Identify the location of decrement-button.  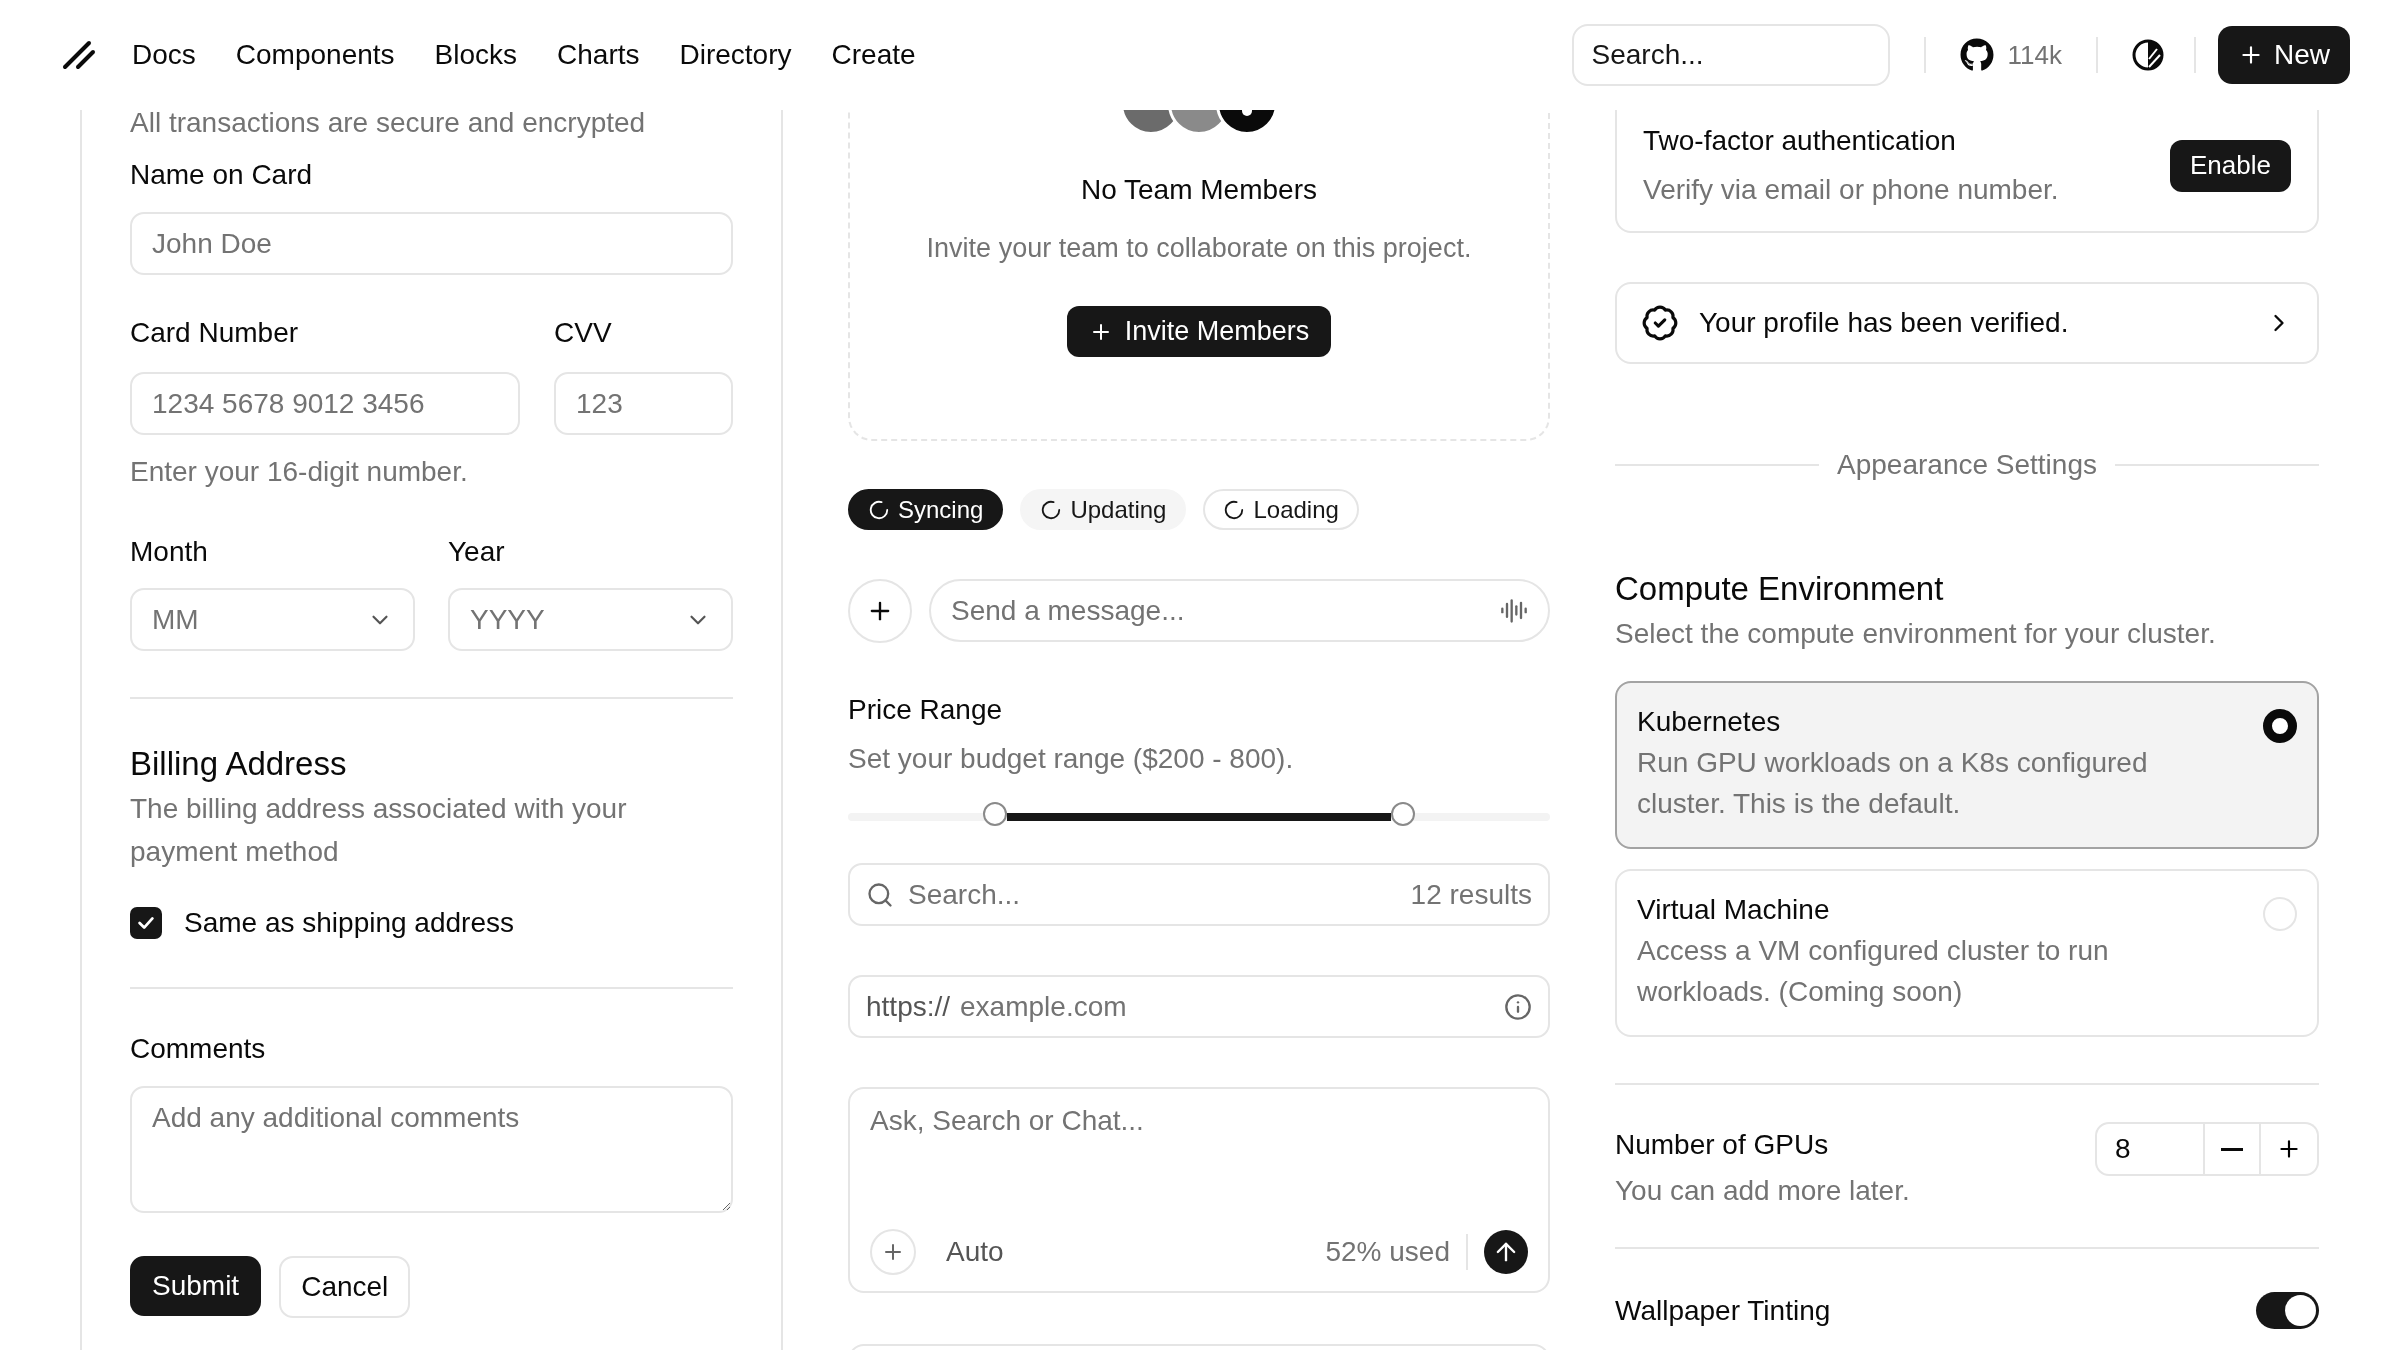
(2233, 1149).